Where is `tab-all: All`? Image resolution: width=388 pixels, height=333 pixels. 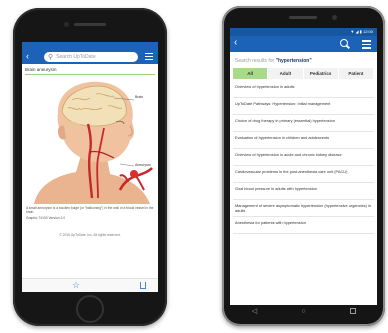 tab-all: All is located at coordinates (251, 73).